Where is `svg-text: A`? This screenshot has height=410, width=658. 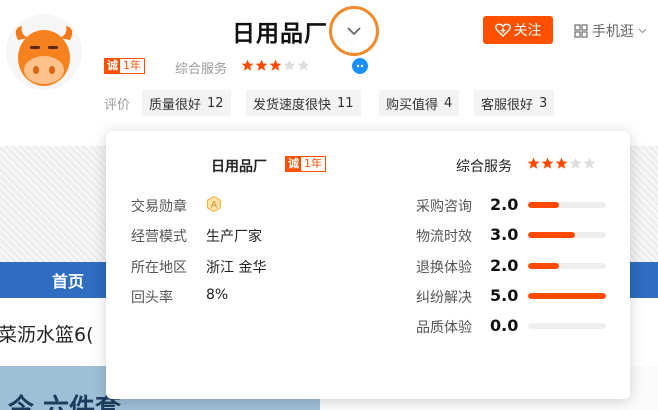 svg-text: A is located at coordinates (214, 206).